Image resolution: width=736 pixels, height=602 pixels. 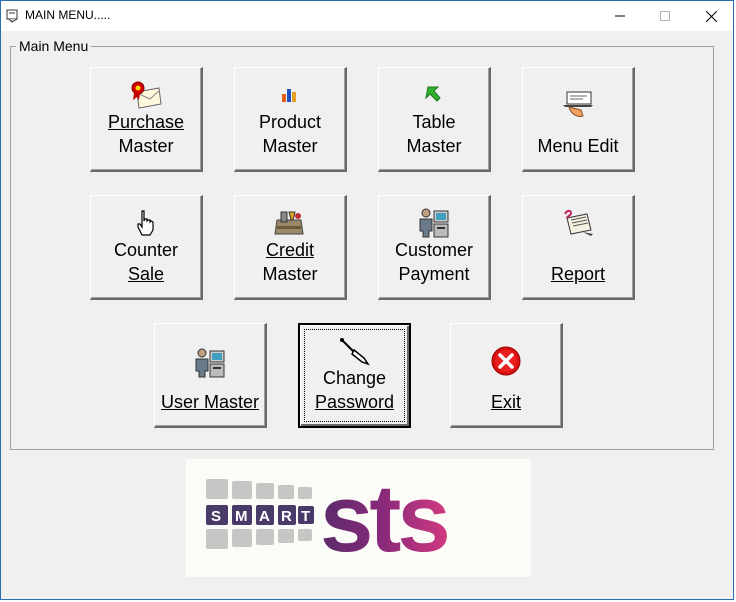 What do you see at coordinates (290, 95) in the screenshot?
I see `bar-chart-icon` at bounding box center [290, 95].